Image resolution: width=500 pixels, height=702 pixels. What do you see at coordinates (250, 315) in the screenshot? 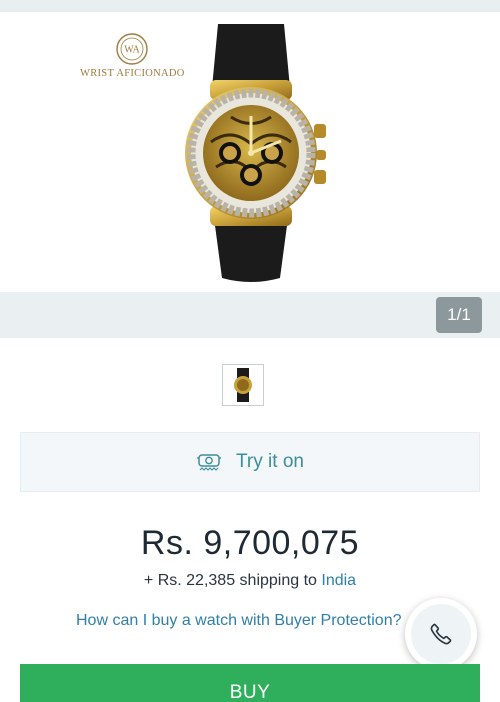
I see `gallery-bar: 1/1` at bounding box center [250, 315].